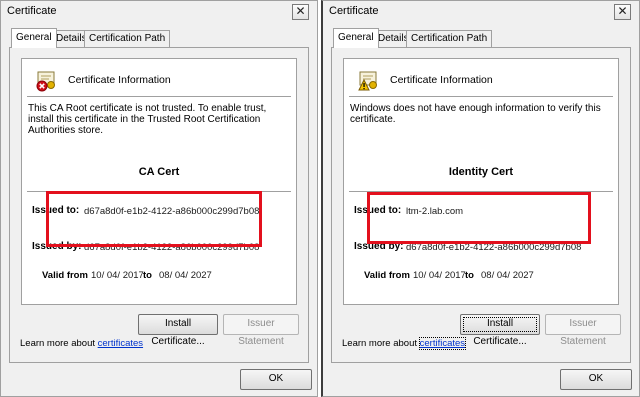 The height and width of the screenshot is (397, 640). What do you see at coordinates (481, 172) in the screenshot?
I see `cert-name: Identity Cert` at bounding box center [481, 172].